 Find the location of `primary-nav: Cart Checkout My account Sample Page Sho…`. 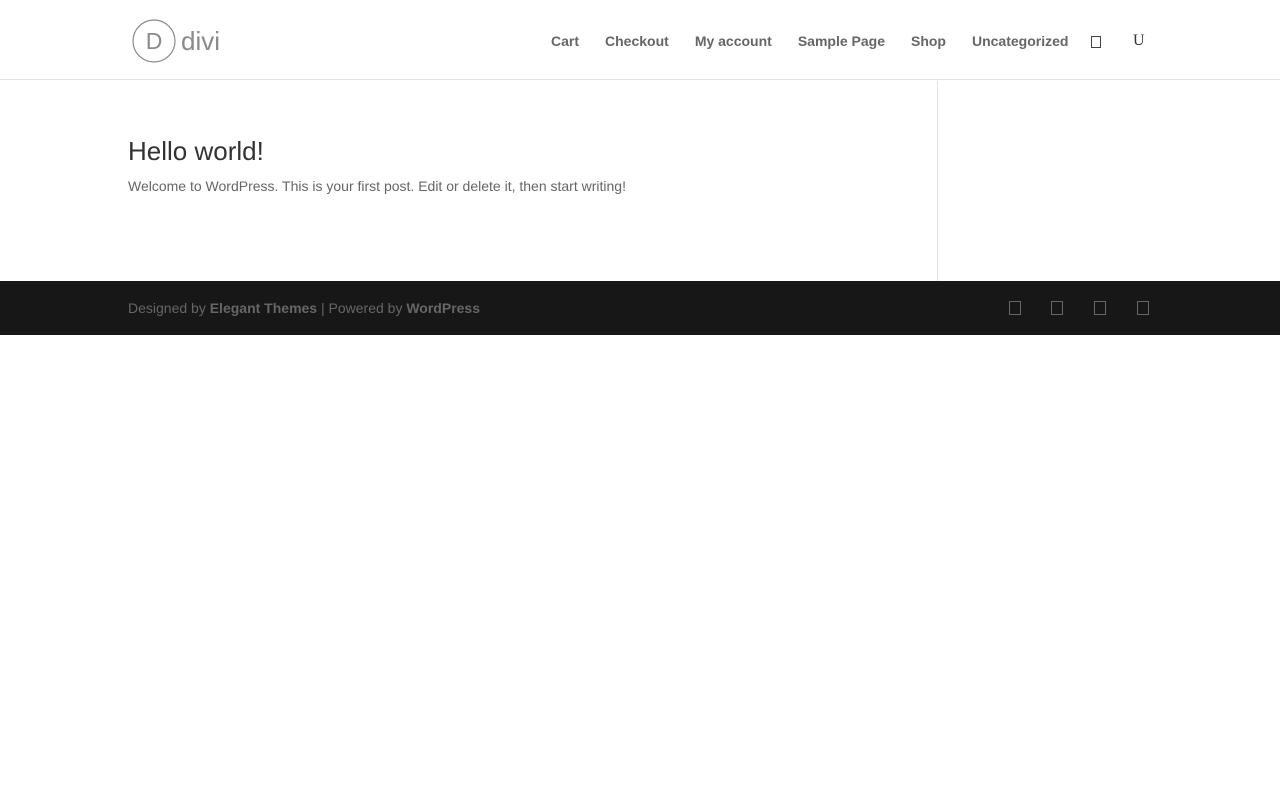

primary-nav: Cart Checkout My account Sample Page Sho… is located at coordinates (809, 41).